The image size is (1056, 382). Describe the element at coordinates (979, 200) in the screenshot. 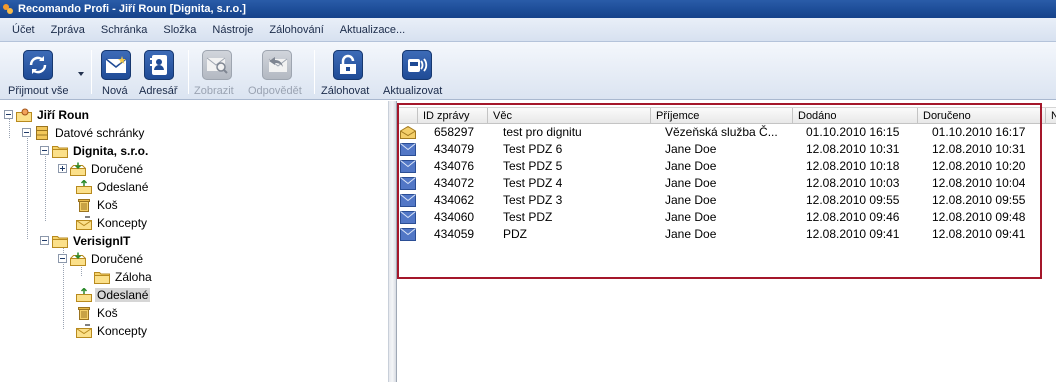

I see `cell-received: 12.08.2010 09:55` at that location.